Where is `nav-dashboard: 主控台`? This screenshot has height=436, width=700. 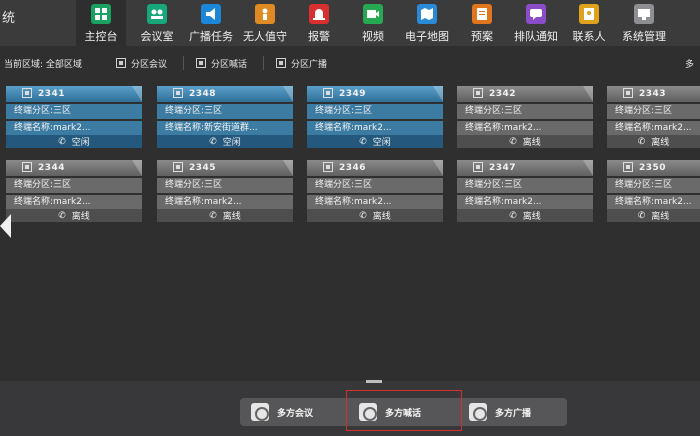 nav-dashboard: 主控台 is located at coordinates (101, 23).